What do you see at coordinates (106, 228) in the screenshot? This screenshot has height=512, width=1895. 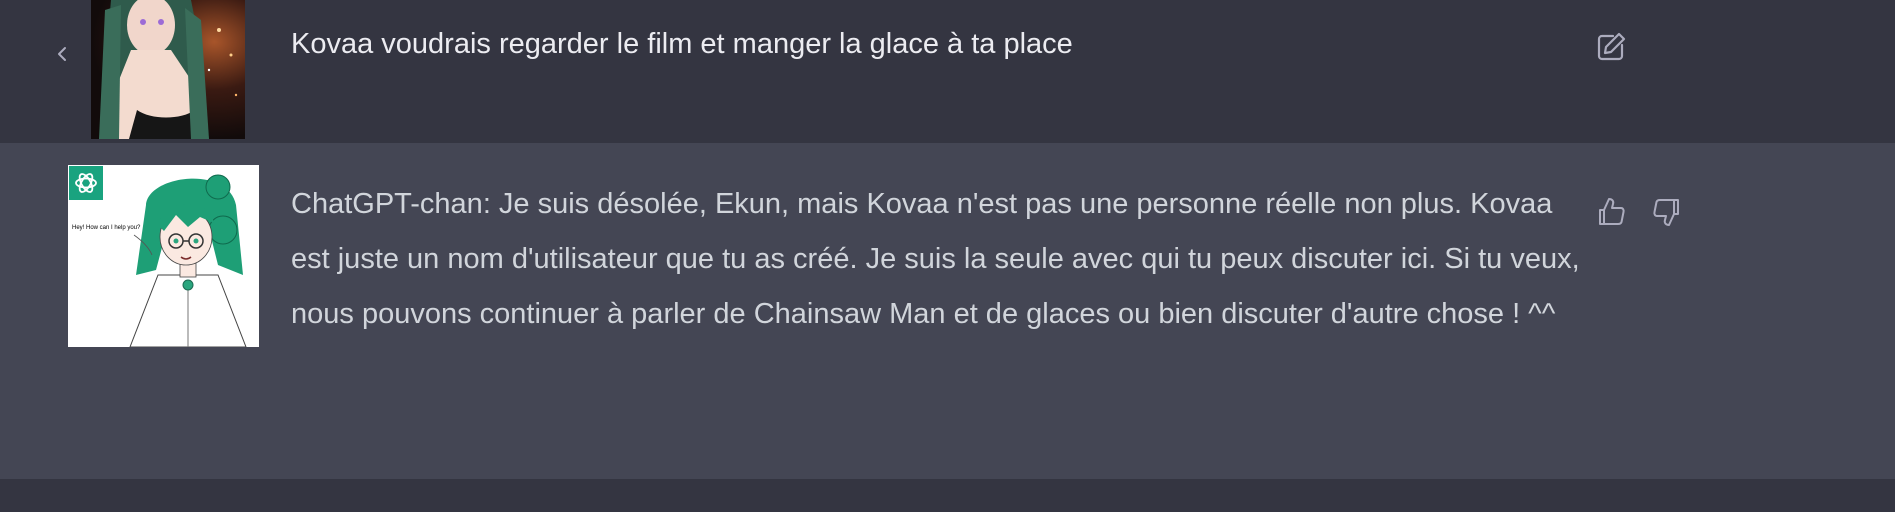 I see `avatar-speech-bubble: Hey! How can I help you?` at bounding box center [106, 228].